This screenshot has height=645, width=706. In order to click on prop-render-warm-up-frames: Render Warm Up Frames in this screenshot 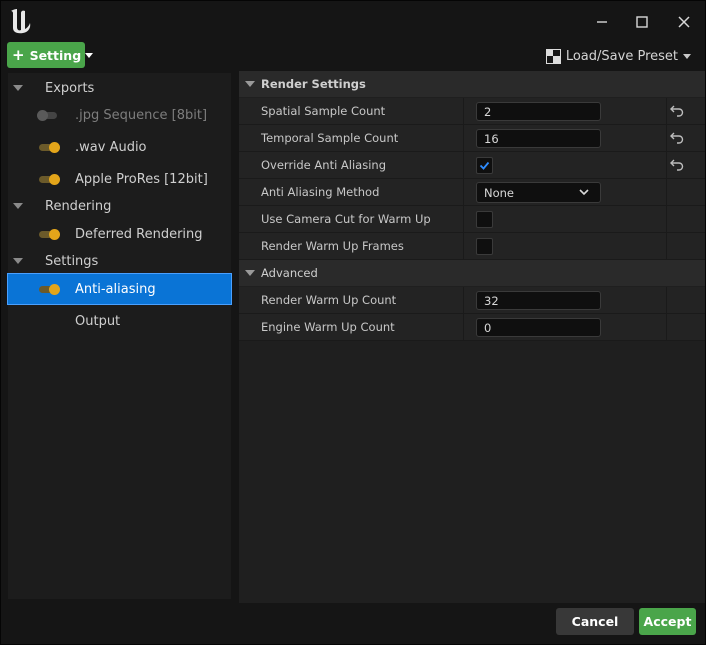, I will do `click(472, 246)`.